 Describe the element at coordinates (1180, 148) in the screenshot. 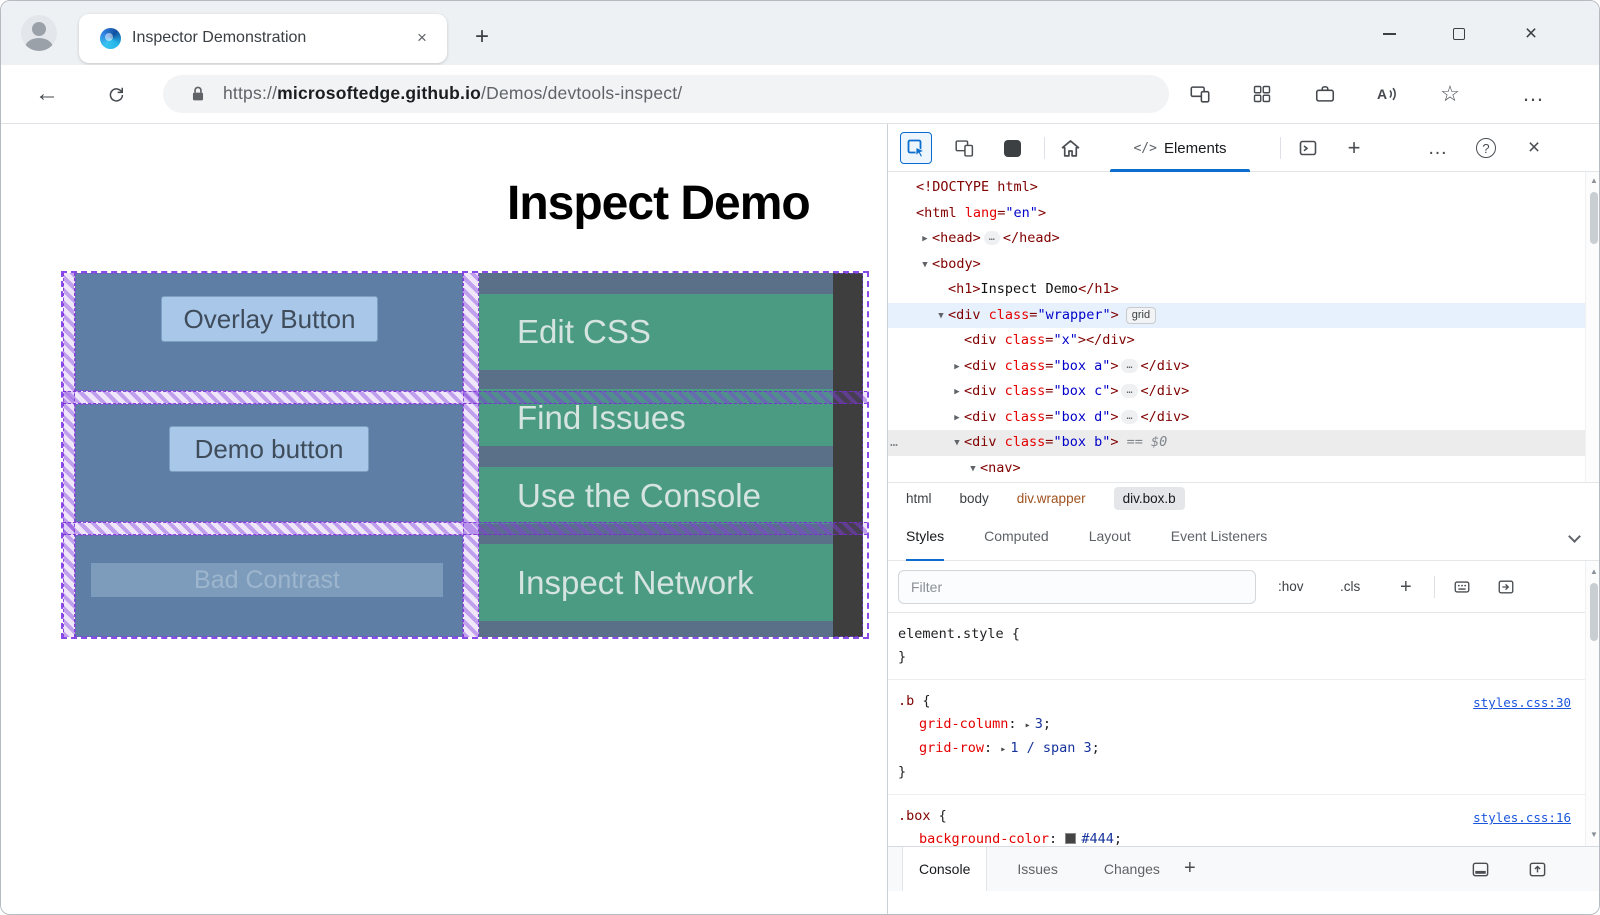

I see `tab-elements: </> Elements` at that location.